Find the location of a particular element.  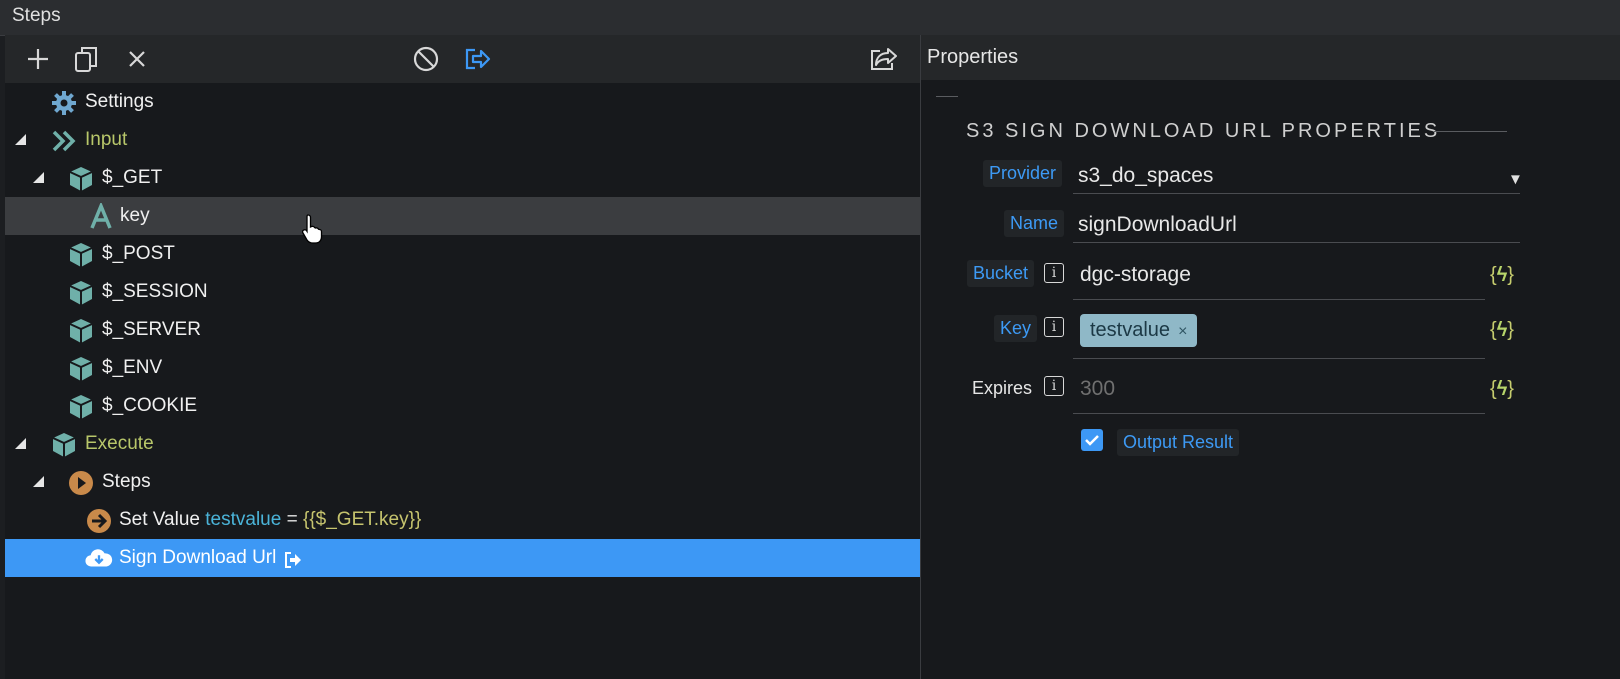

name-input: signDownloadUrl is located at coordinates (1157, 225).